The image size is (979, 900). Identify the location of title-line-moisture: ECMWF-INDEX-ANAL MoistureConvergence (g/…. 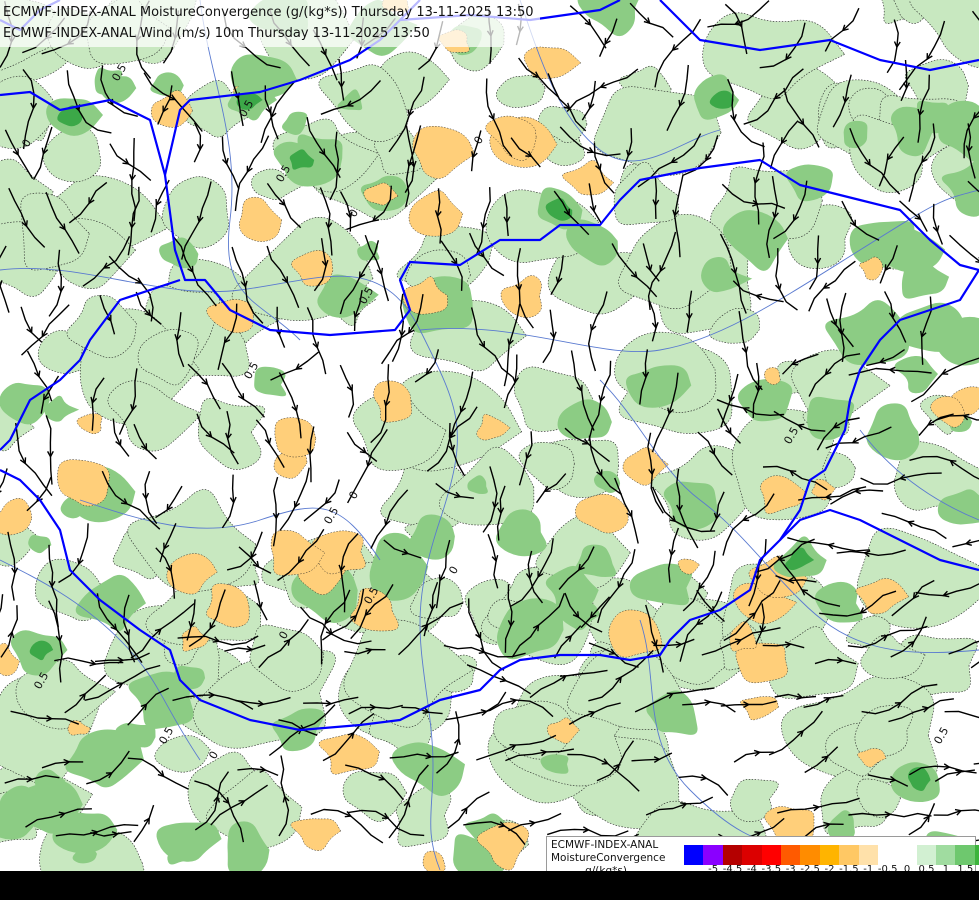
(268, 12).